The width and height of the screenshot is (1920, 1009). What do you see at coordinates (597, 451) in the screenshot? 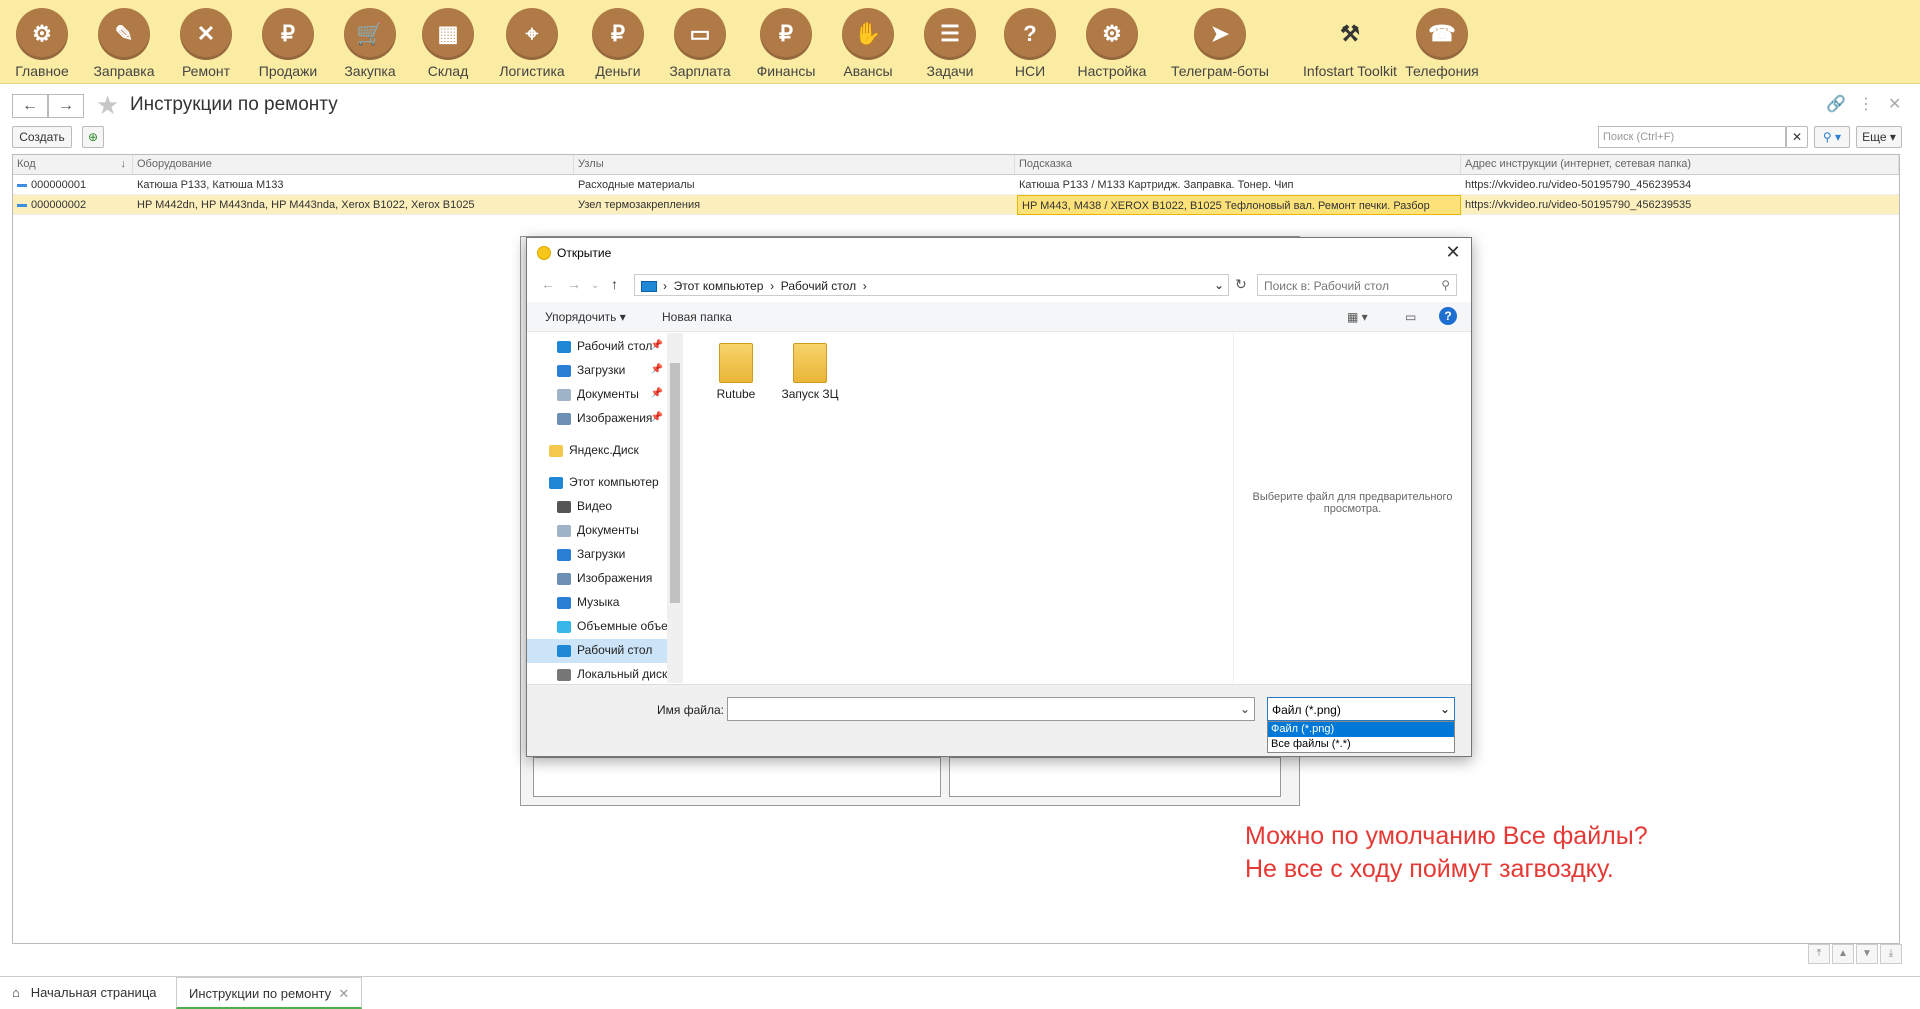
I see `tree-item: Яндекс.Диск` at bounding box center [597, 451].